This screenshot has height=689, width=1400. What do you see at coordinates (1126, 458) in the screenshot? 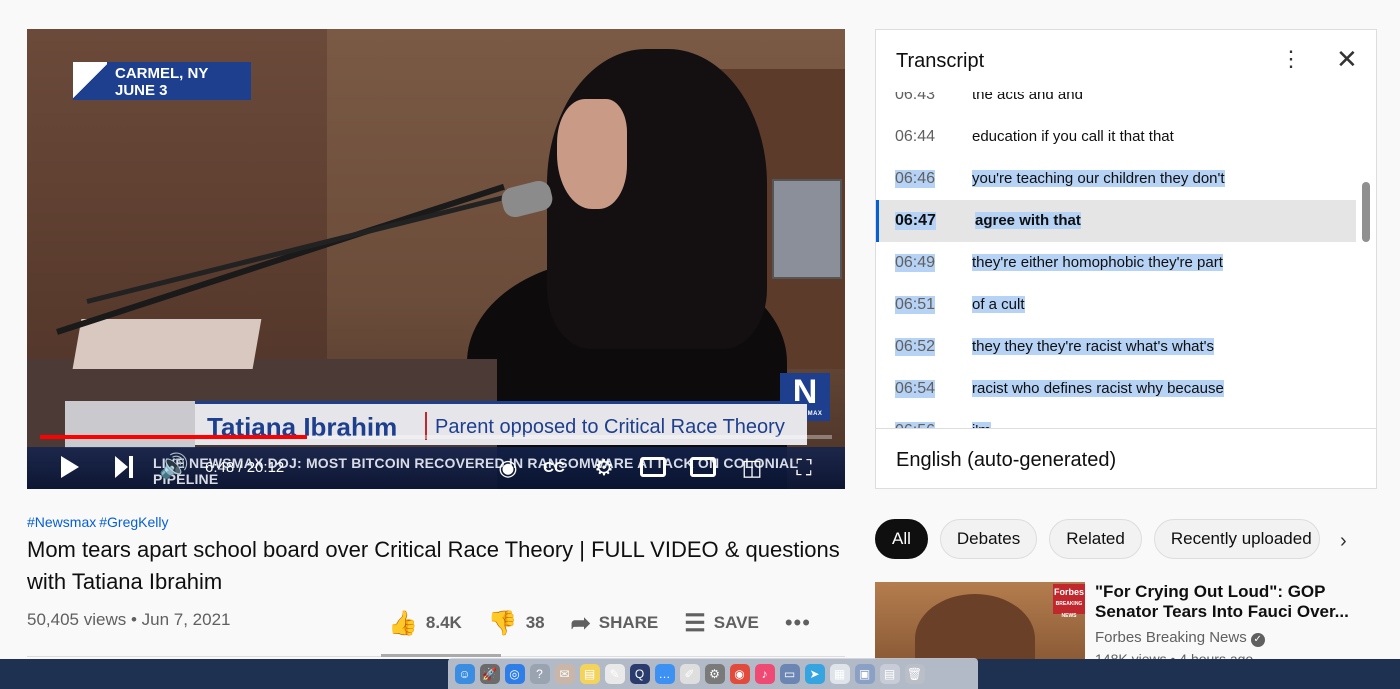
I see `transcript-footer: English (auto-generated)` at bounding box center [1126, 458].